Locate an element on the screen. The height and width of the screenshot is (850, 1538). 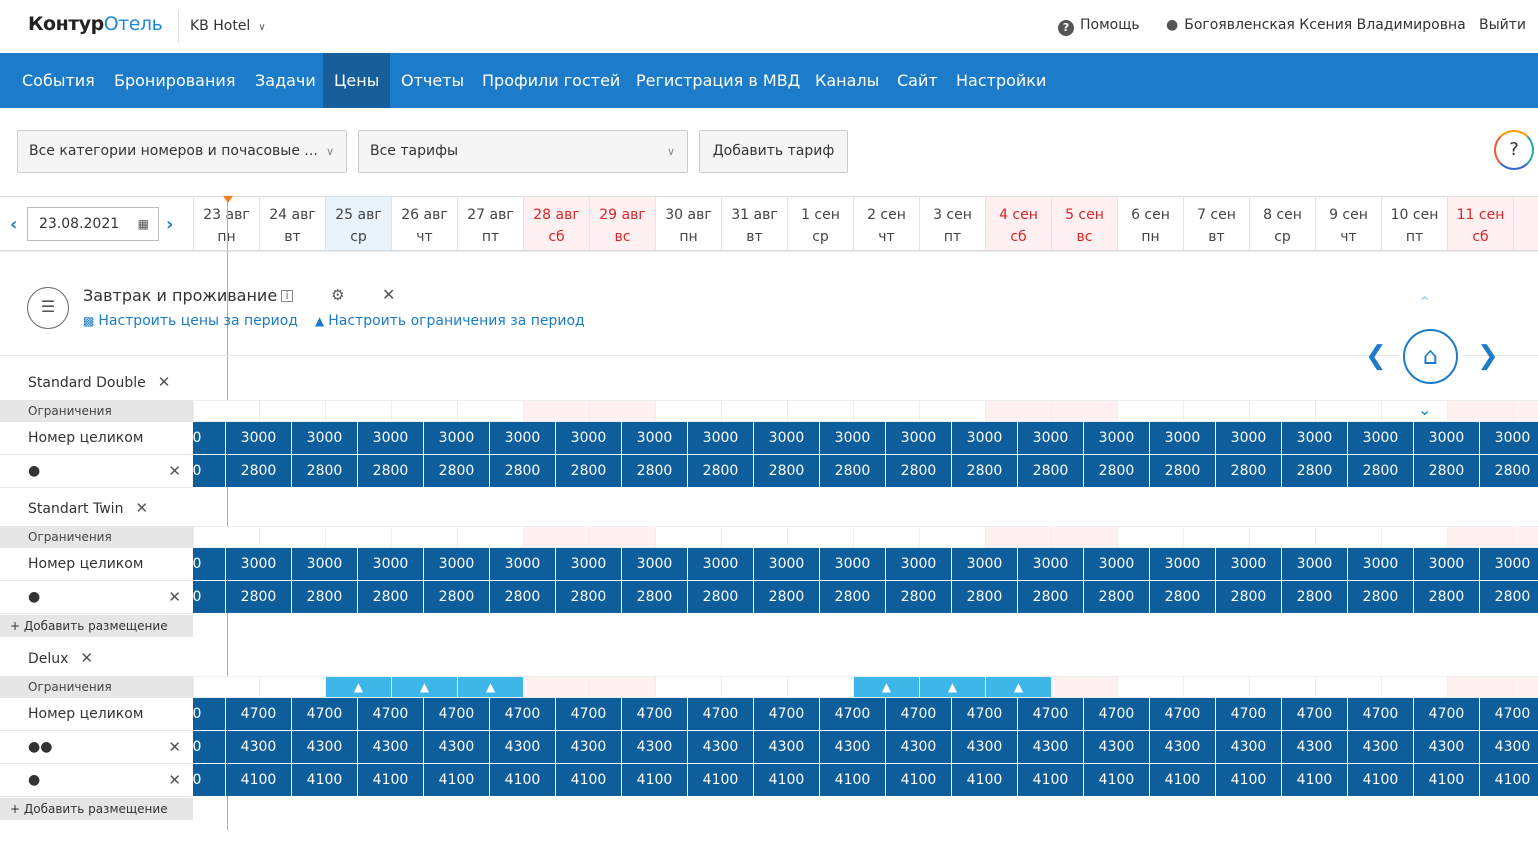
logo: КонтурОтель is located at coordinates (95, 24).